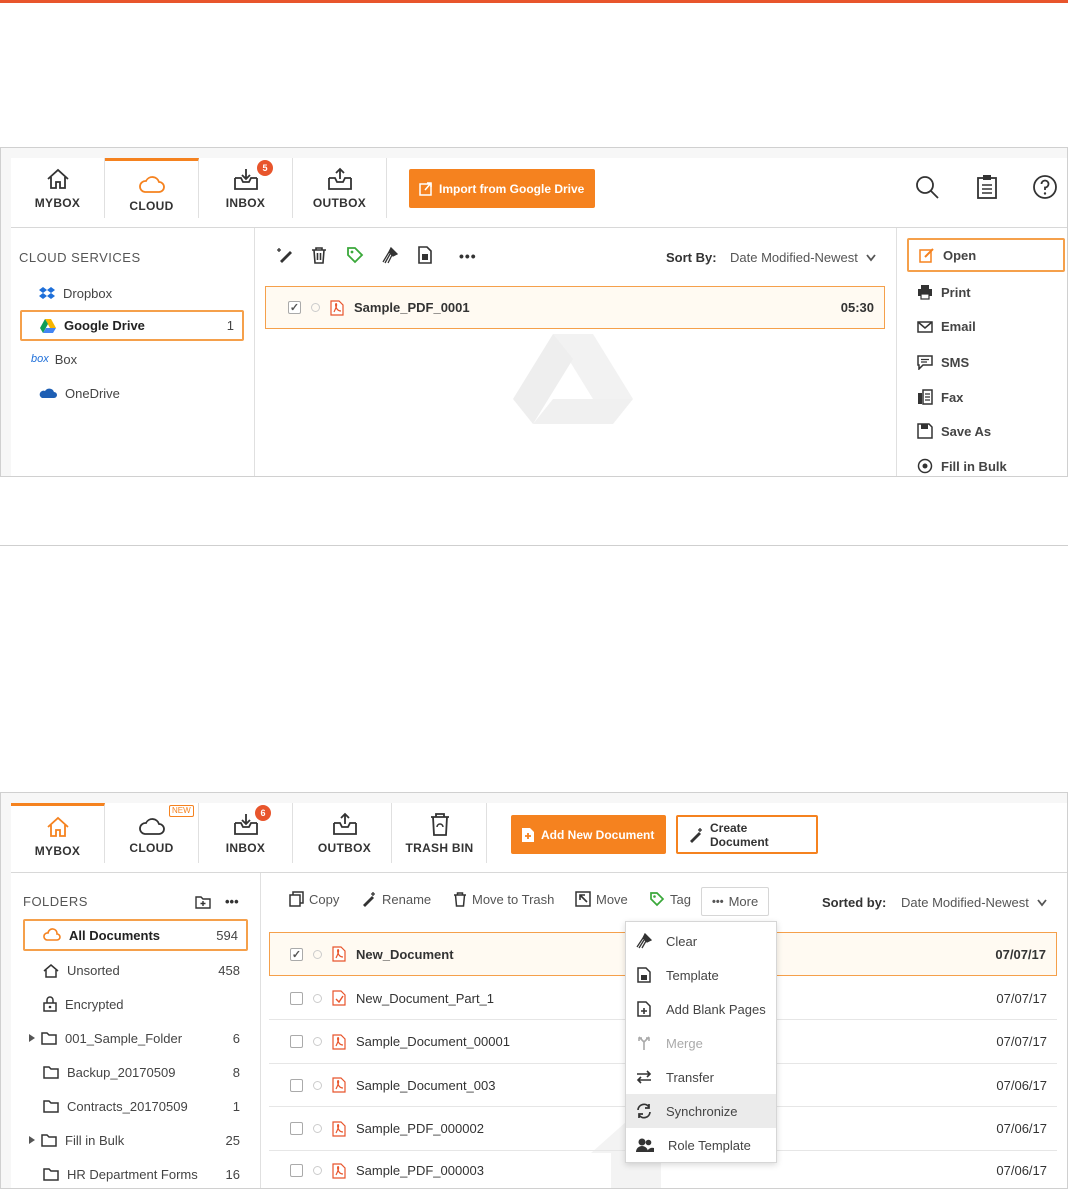  What do you see at coordinates (534, 1) in the screenshot?
I see `top-accent-line` at bounding box center [534, 1].